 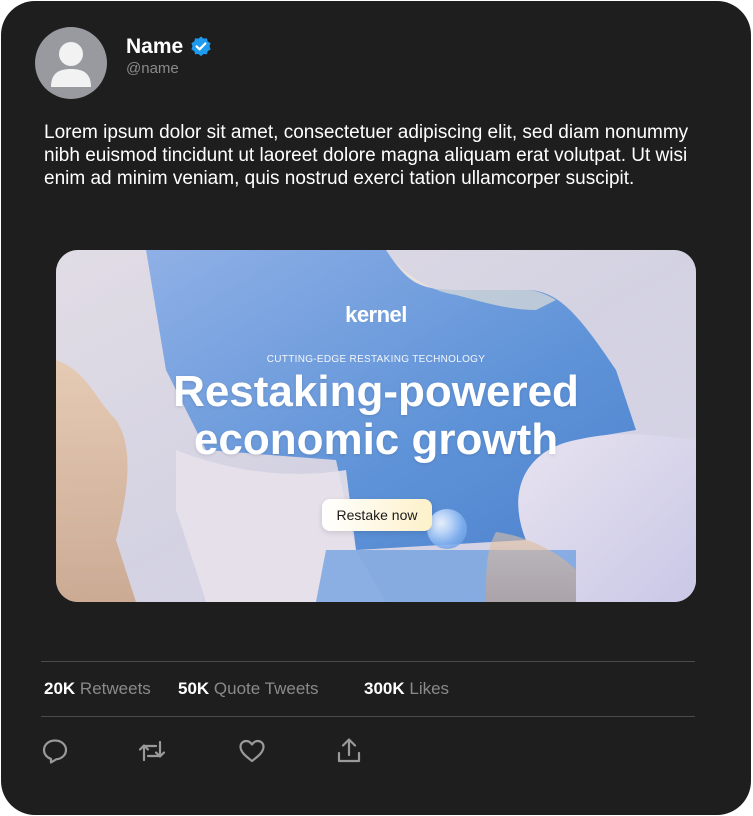 I want to click on like-icon, so click(x=252, y=751).